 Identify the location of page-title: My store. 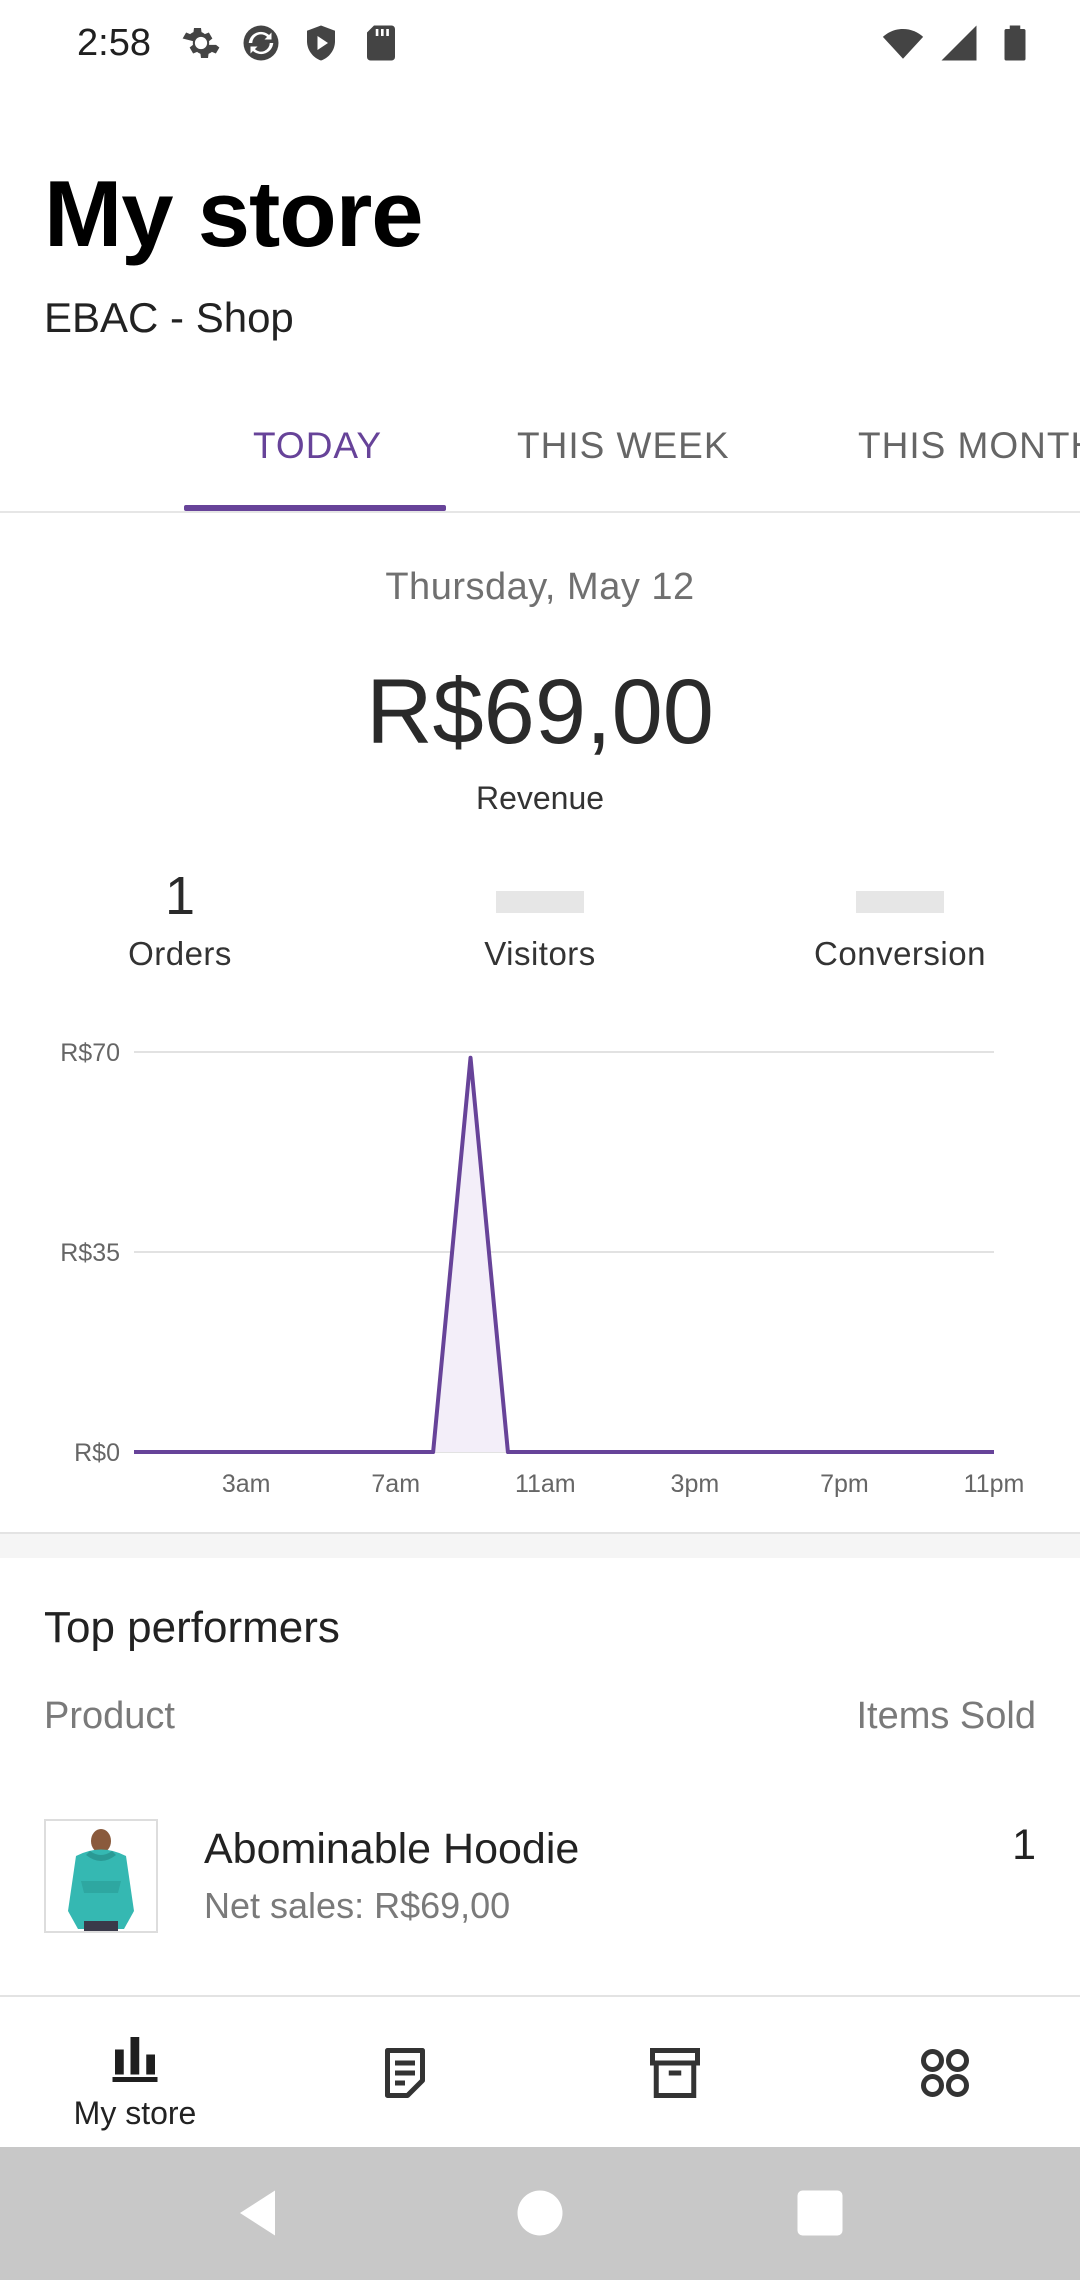
(234, 213).